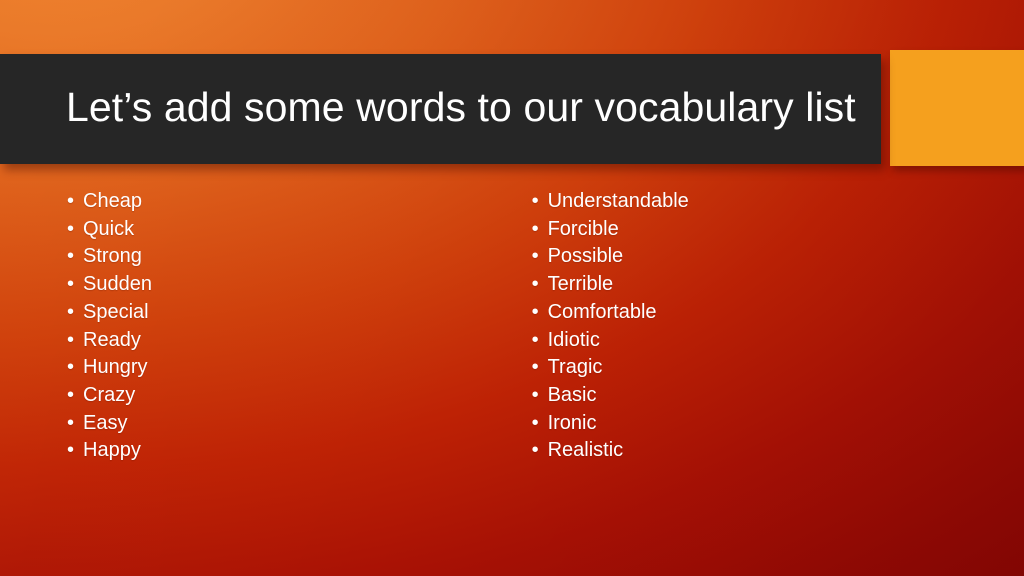 This screenshot has height=576, width=1024. What do you see at coordinates (109, 394) in the screenshot?
I see `list-item-label: Crazy` at bounding box center [109, 394].